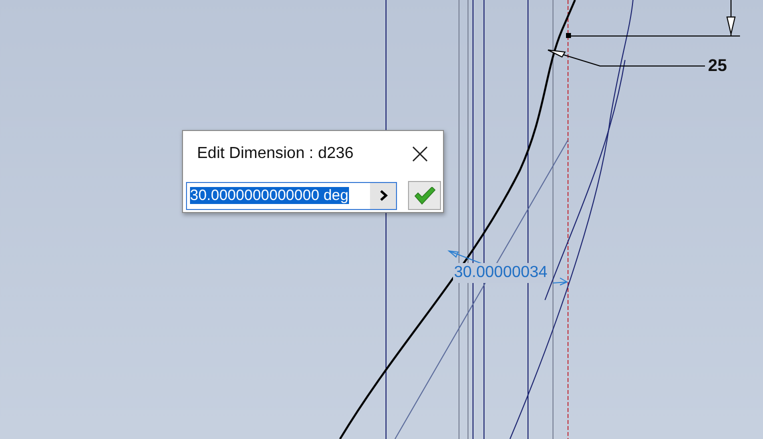 This screenshot has width=763, height=439. I want to click on check-icon, so click(425, 195).